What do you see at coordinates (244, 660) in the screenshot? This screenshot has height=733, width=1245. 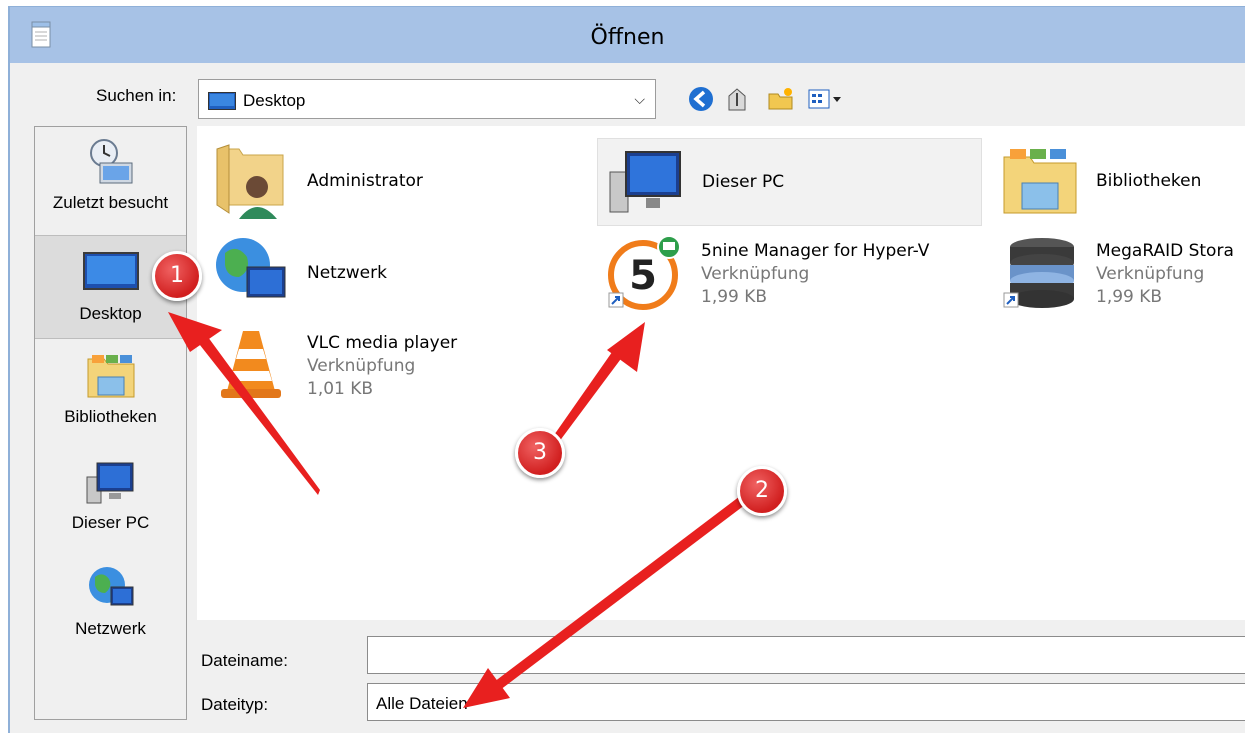 I see `filename-label: Dateiname:` at bounding box center [244, 660].